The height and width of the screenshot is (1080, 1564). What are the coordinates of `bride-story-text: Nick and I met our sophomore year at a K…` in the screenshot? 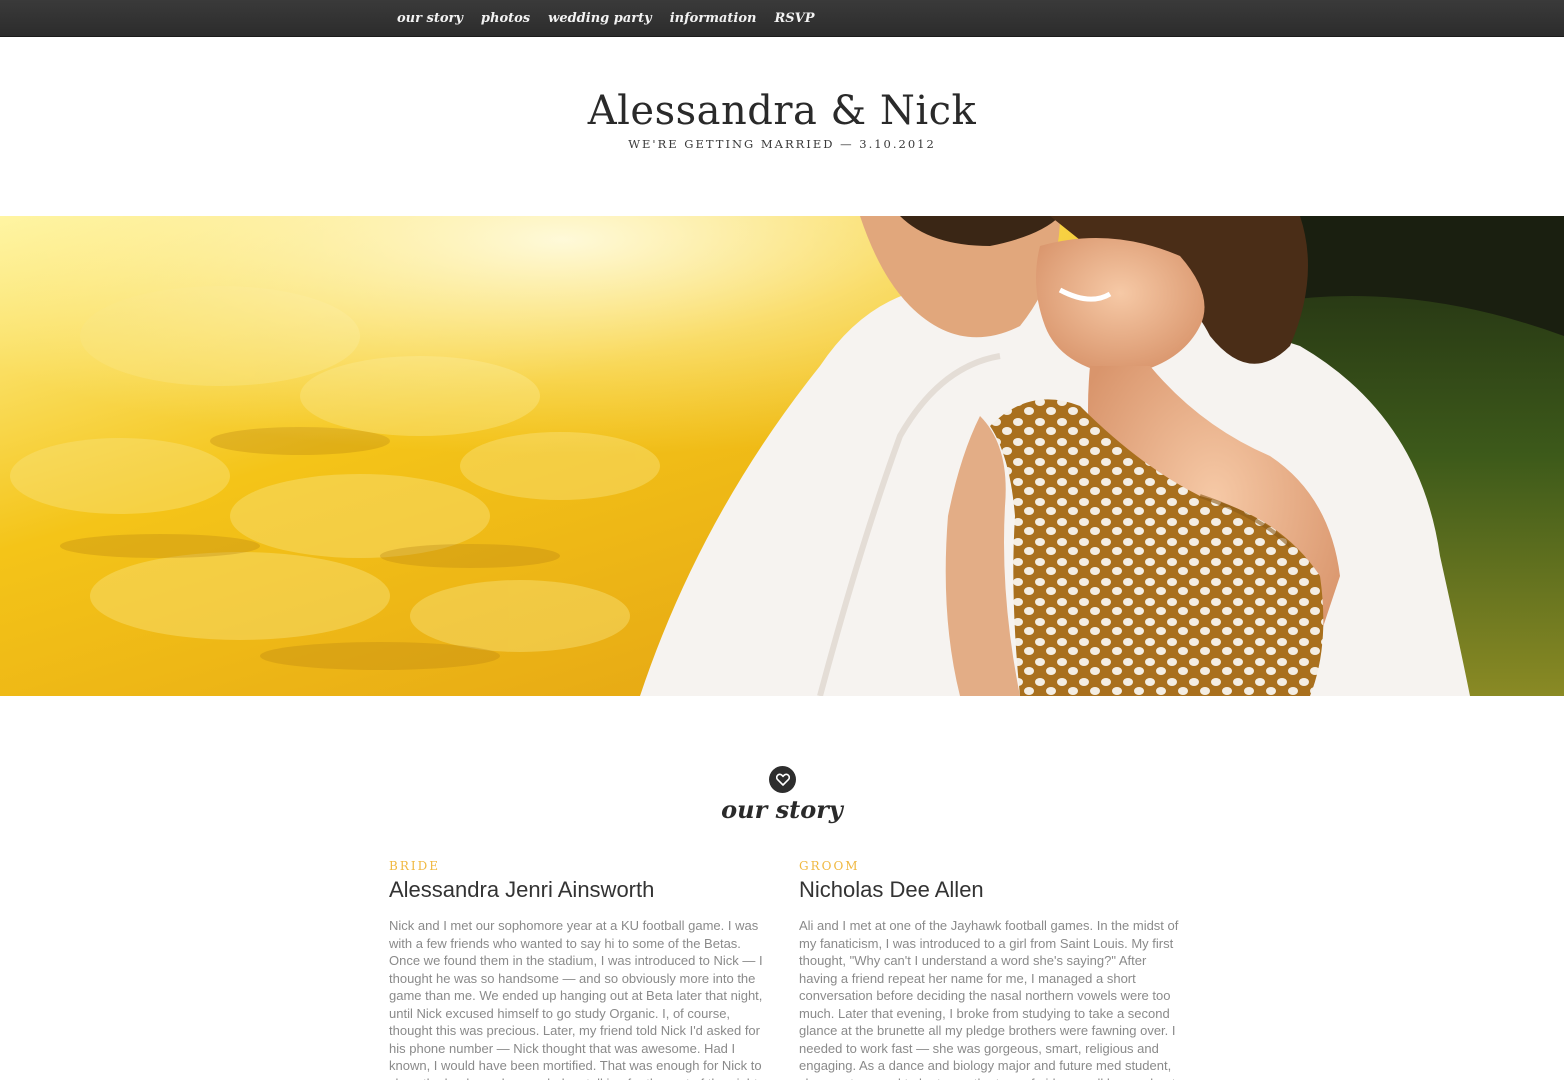 It's located at (576, 999).